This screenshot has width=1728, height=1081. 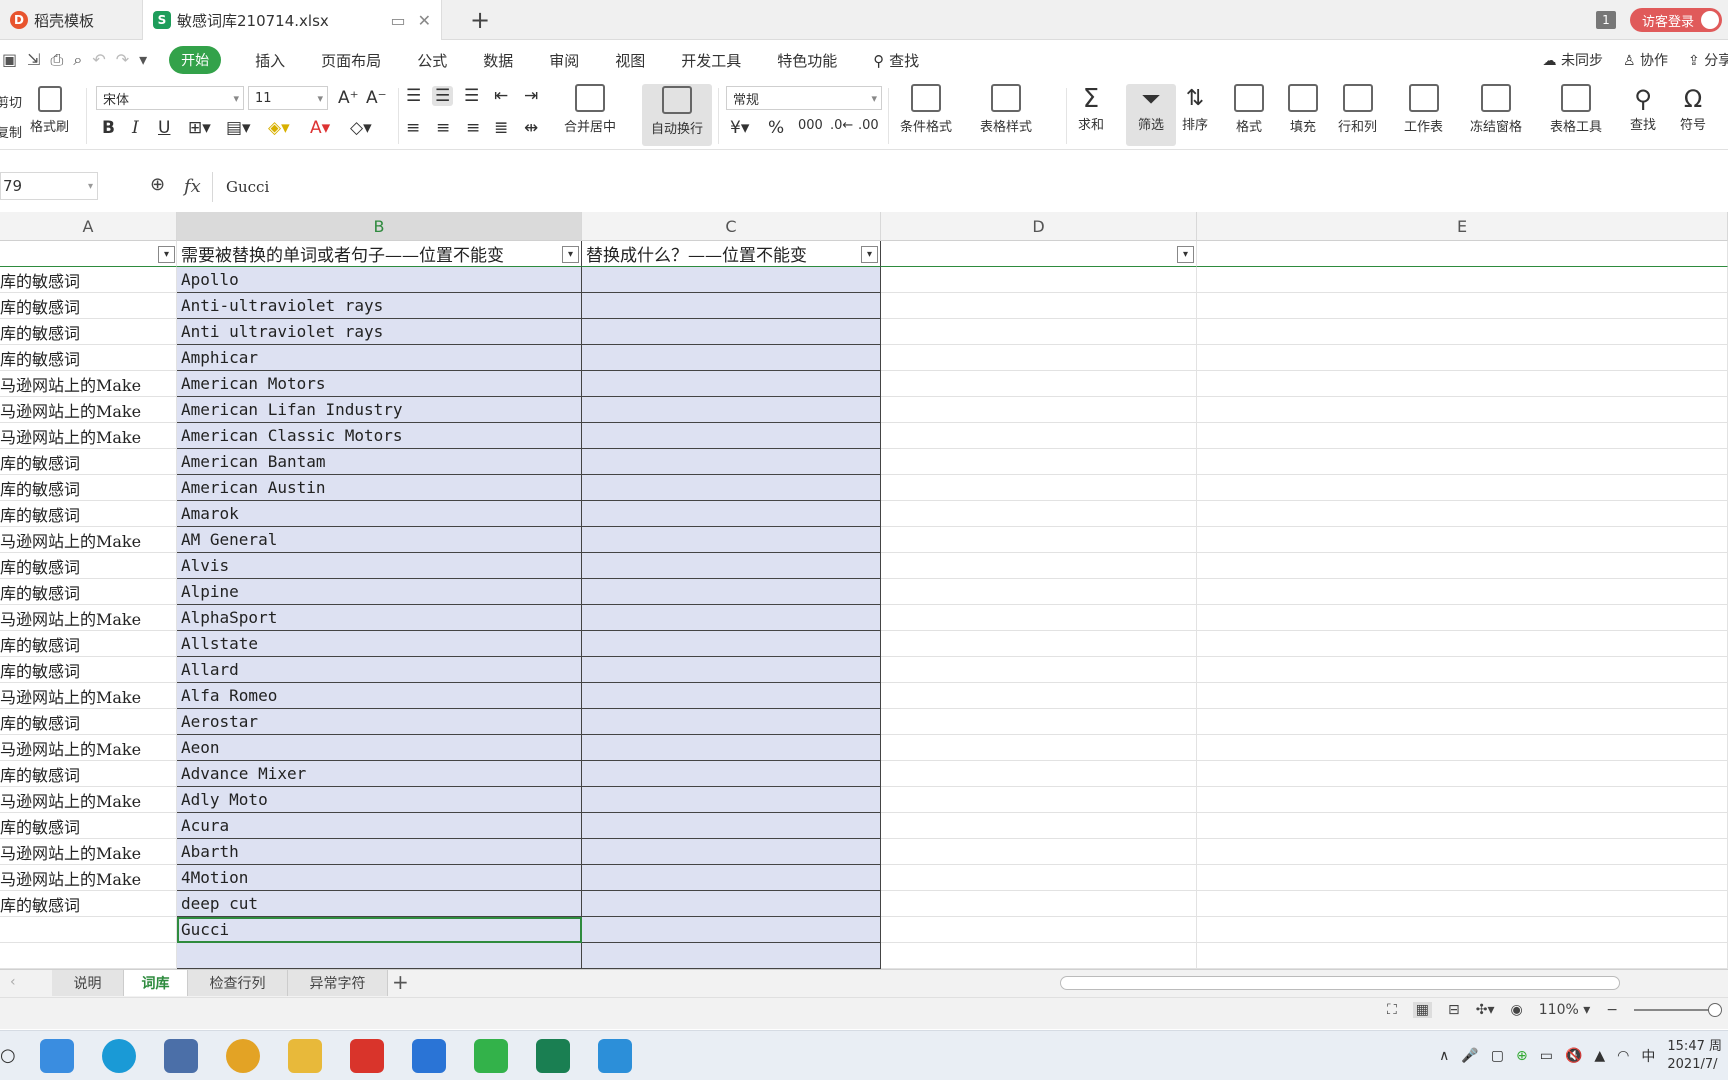 What do you see at coordinates (531, 128) in the screenshot?
I see `distribute-icon: ⇹` at bounding box center [531, 128].